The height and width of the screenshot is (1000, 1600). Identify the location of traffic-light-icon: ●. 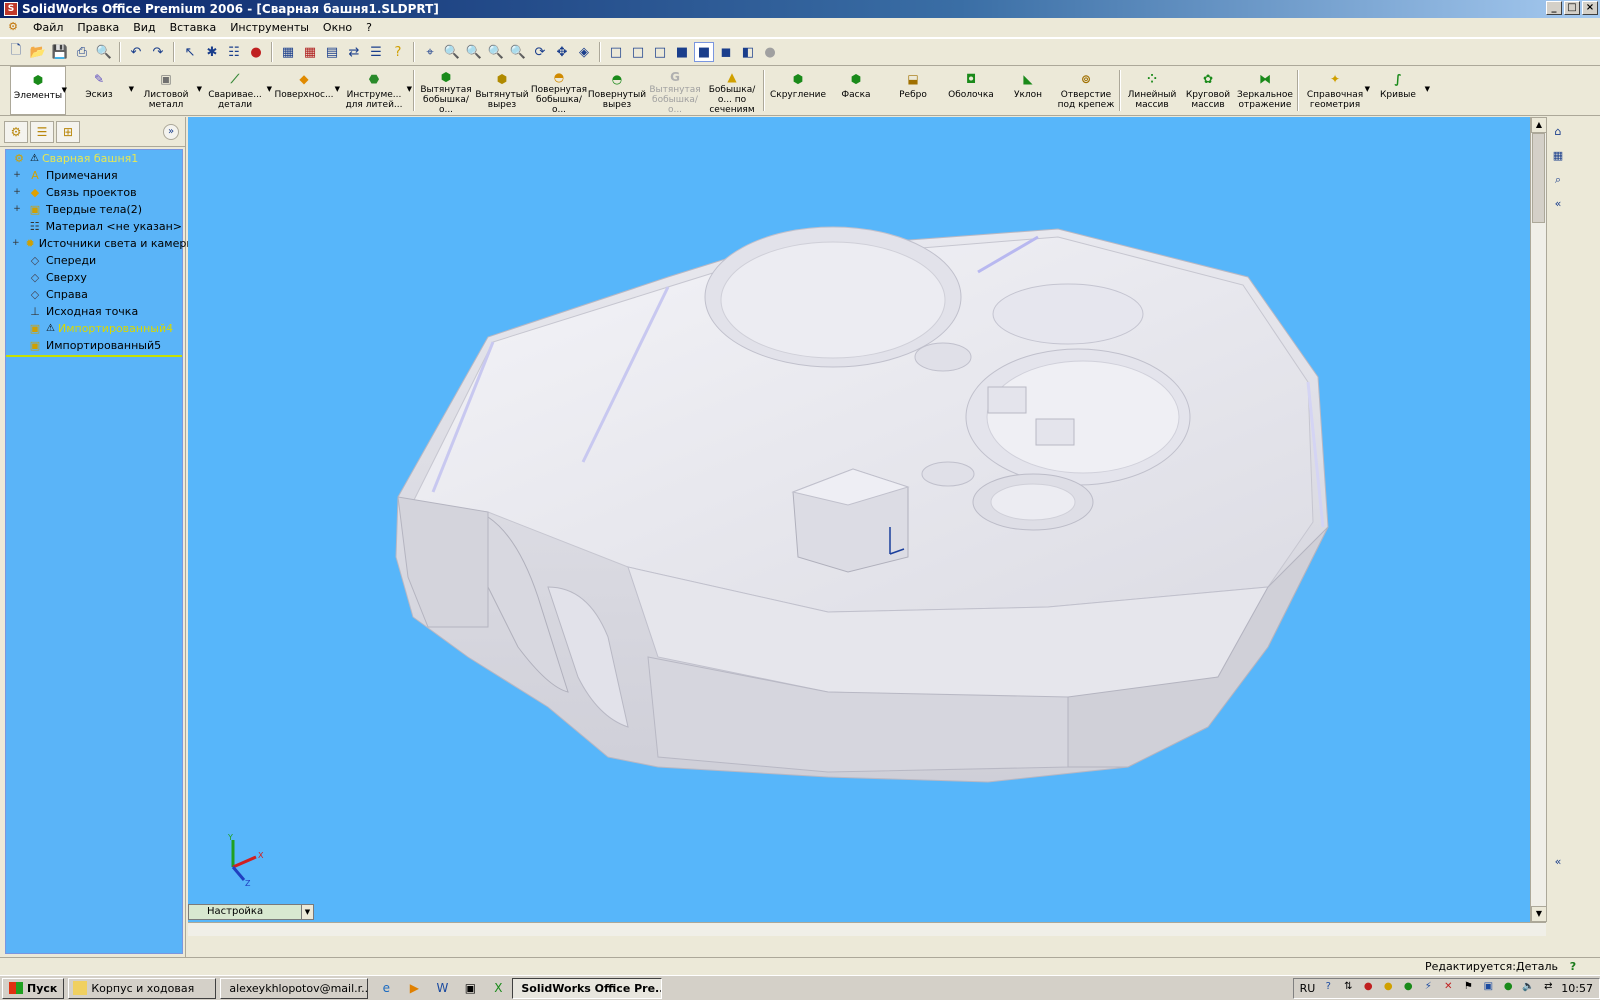
(256, 52).